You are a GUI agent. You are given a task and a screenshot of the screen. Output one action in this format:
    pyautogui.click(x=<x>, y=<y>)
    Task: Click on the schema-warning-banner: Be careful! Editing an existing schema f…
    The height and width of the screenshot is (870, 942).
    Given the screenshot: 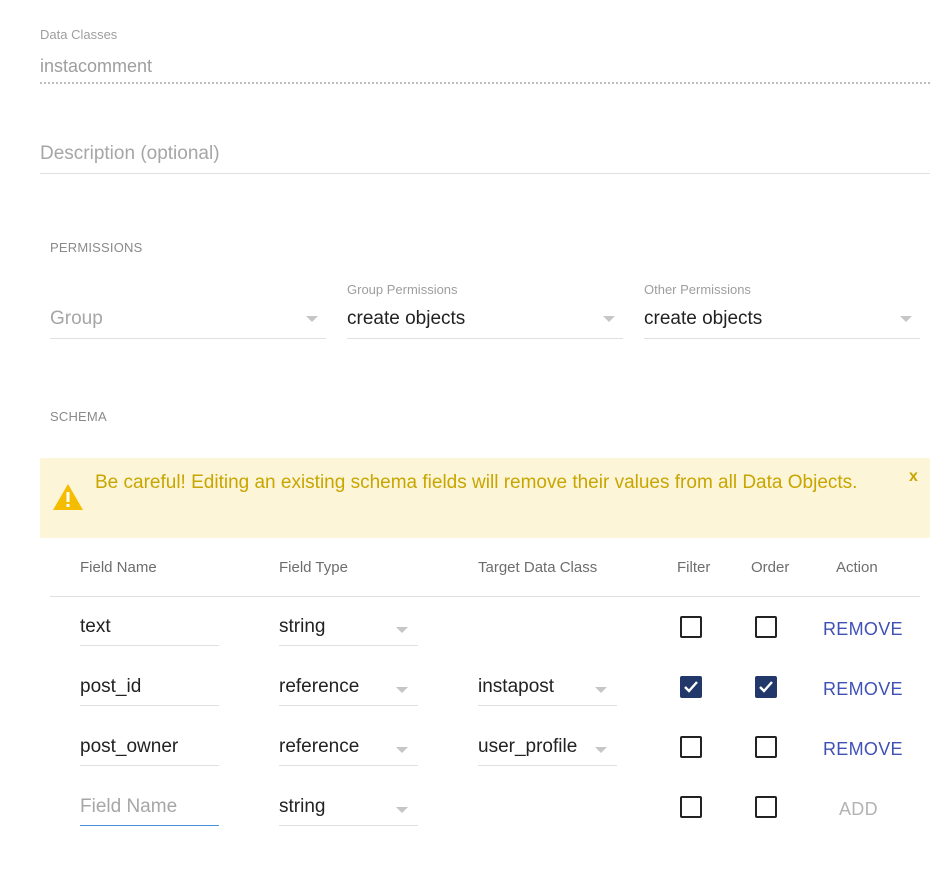 What is the action you would take?
    pyautogui.click(x=485, y=498)
    